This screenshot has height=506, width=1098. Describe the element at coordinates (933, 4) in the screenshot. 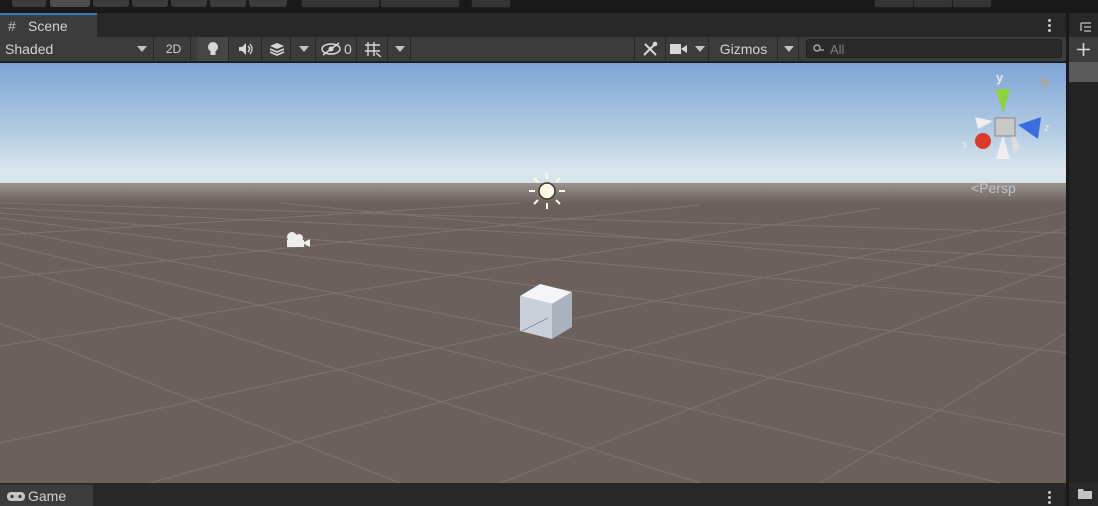

I see `layout-button` at that location.